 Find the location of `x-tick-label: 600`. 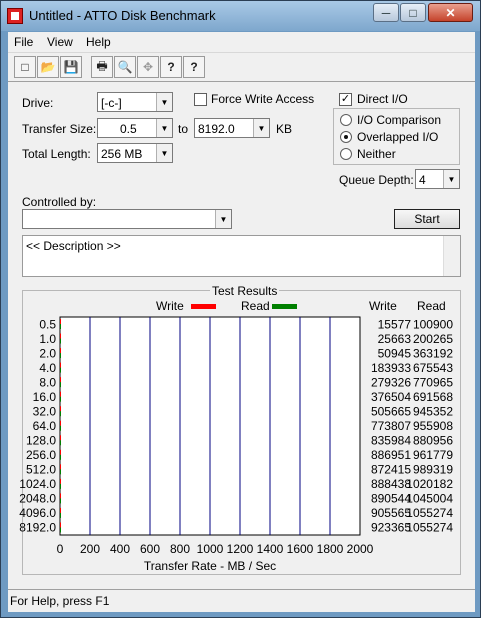

x-tick-label: 600 is located at coordinates (150, 549).